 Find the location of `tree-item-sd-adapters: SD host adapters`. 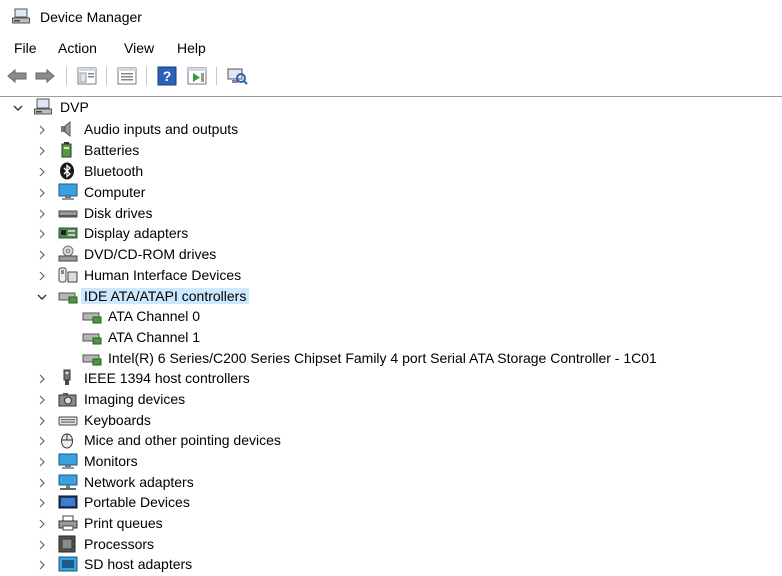

tree-item-sd-adapters: SD host adapters is located at coordinates (391, 564).